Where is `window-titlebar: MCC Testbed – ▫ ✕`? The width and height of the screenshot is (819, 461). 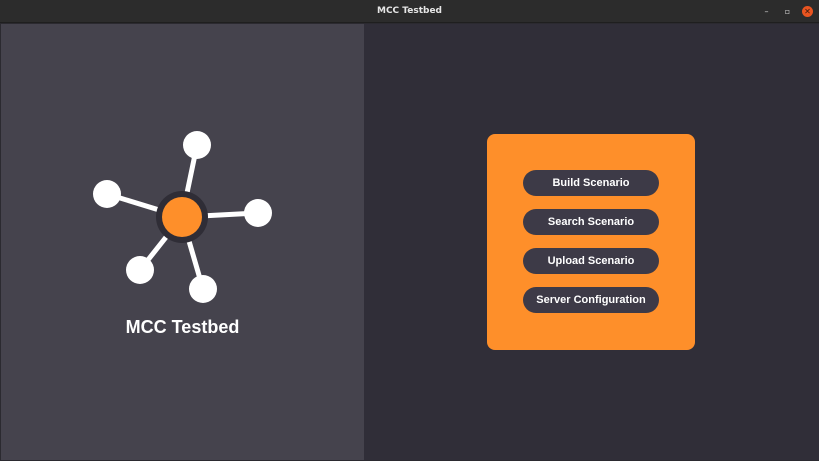 window-titlebar: MCC Testbed – ▫ ✕ is located at coordinates (409, 11).